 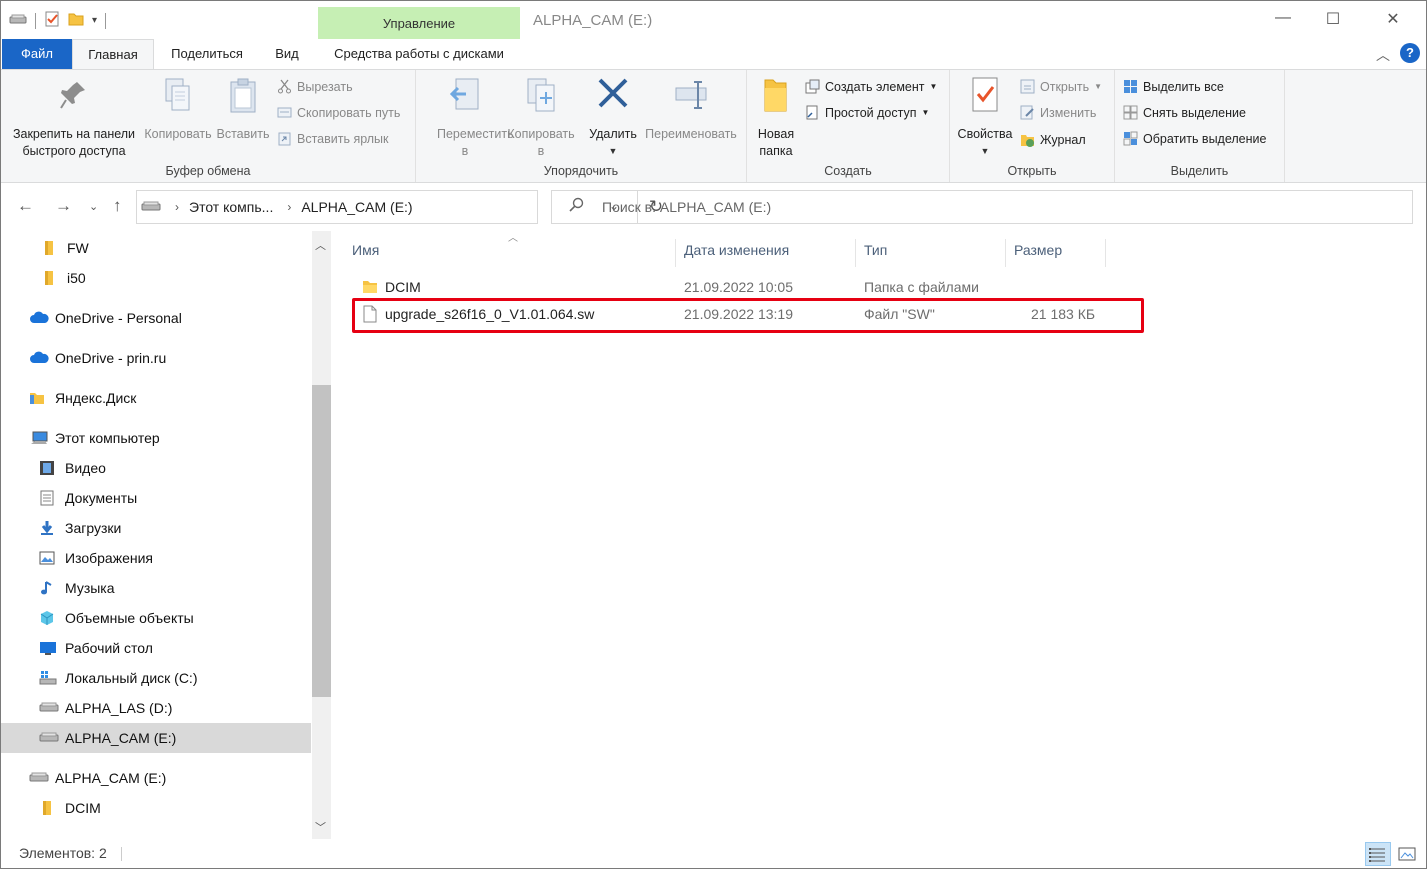 What do you see at coordinates (356, 207) in the screenshot?
I see `breadcrumb-drive: ALPHA_CAM (E:)` at bounding box center [356, 207].